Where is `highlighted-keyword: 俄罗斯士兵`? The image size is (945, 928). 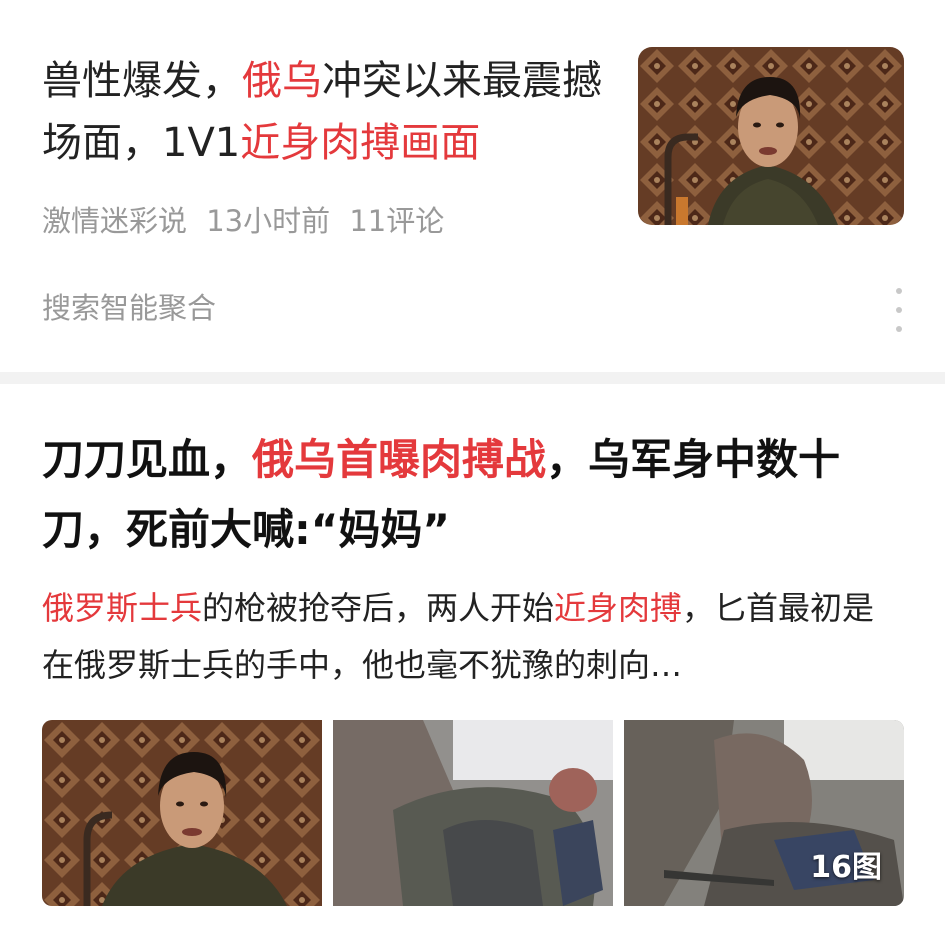 highlighted-keyword: 俄罗斯士兵 is located at coordinates (122, 608).